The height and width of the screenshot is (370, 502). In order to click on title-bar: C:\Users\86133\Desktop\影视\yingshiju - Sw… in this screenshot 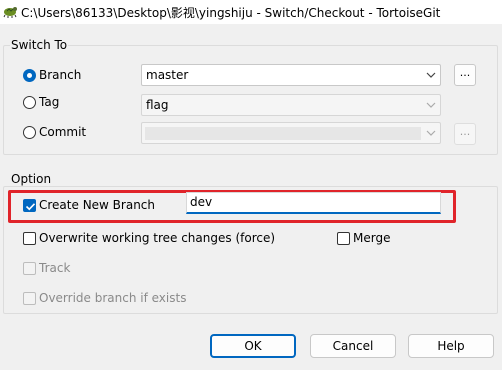, I will do `click(251, 12)`.